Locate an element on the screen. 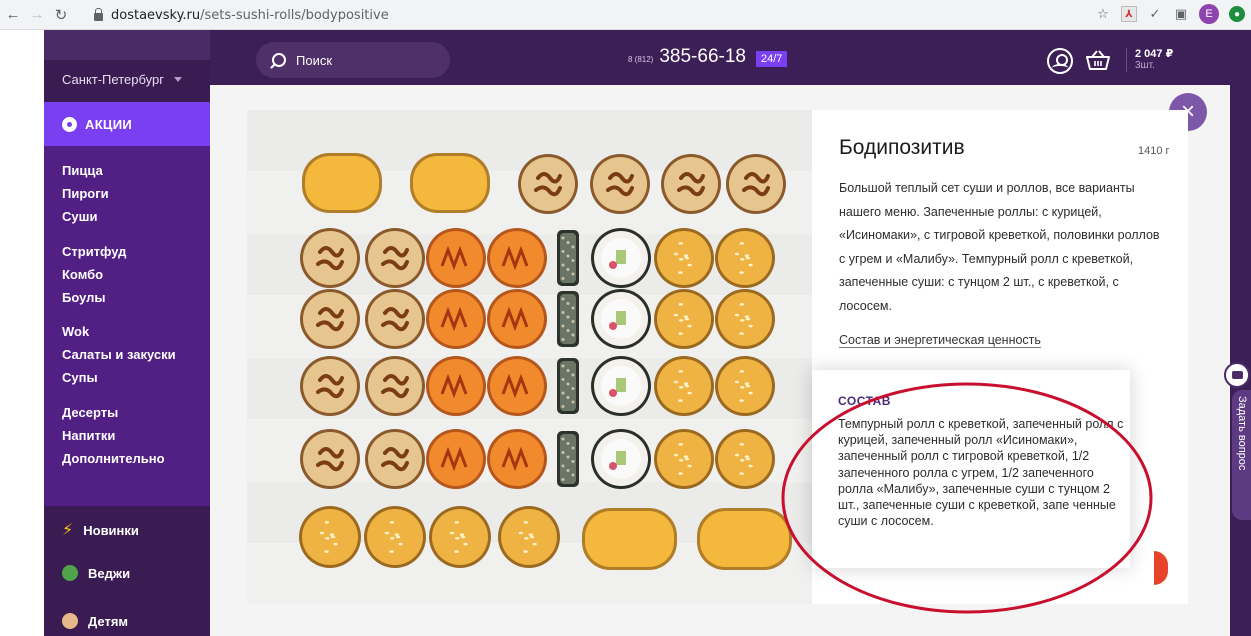 The height and width of the screenshot is (636, 1251). phone-prefix: 8 (812) is located at coordinates (641, 59).